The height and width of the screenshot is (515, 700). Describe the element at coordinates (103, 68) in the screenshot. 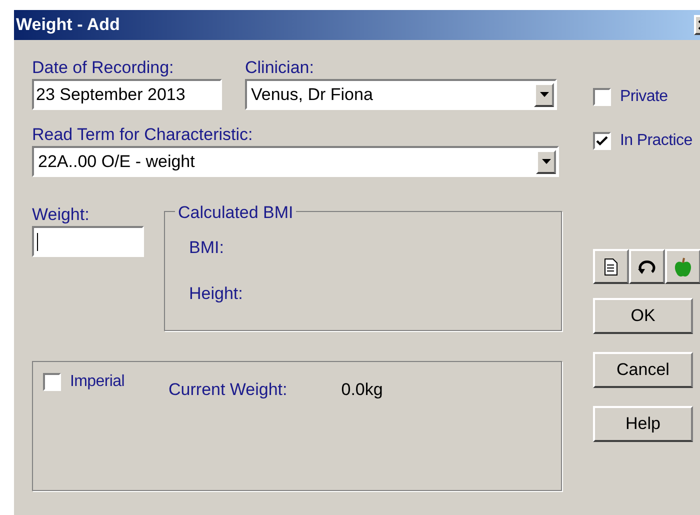

I see `field-label: Date of Recording:` at that location.